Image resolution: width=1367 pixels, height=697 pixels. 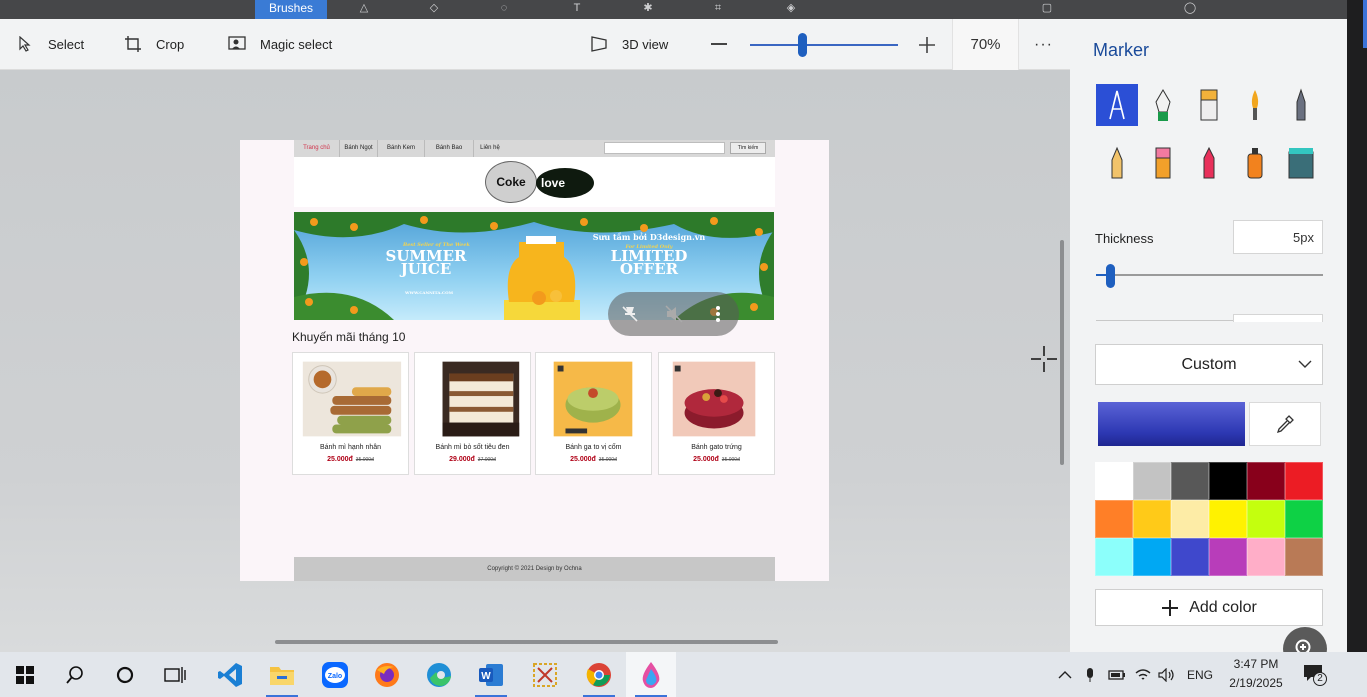 What do you see at coordinates (154, 44) in the screenshot?
I see `crop-button: Crop` at bounding box center [154, 44].